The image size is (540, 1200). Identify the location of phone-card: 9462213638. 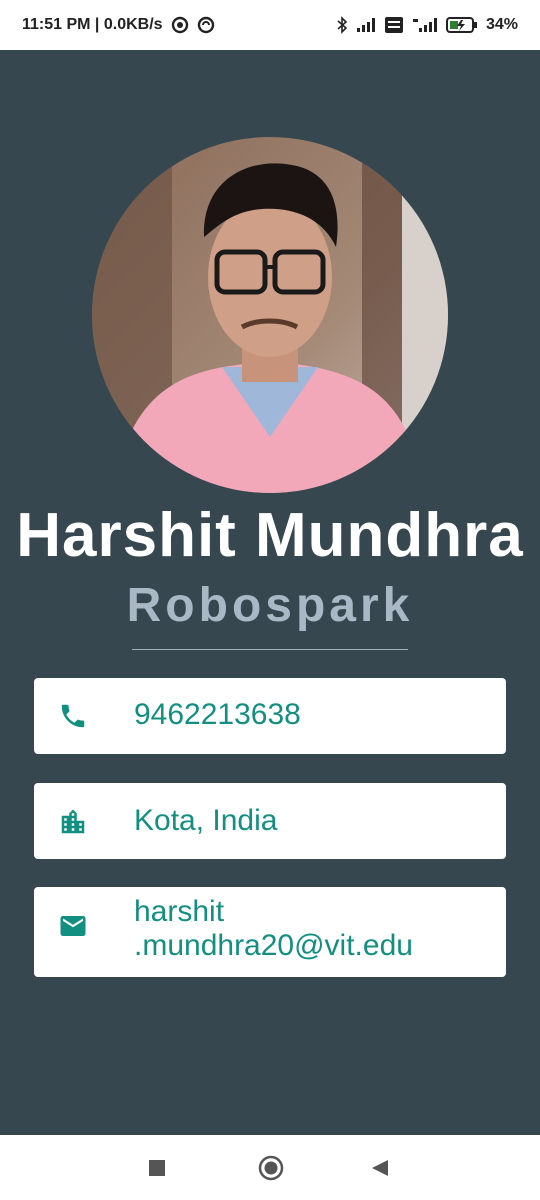
(270, 716).